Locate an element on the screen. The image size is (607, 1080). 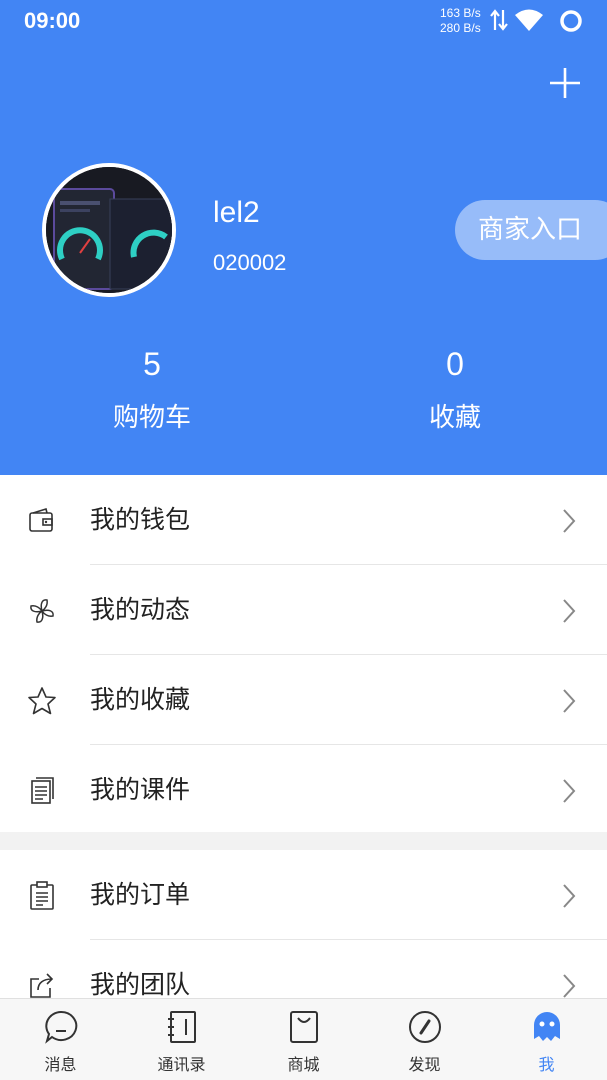
tab-mall: 商城 is located at coordinates (303, 1039).